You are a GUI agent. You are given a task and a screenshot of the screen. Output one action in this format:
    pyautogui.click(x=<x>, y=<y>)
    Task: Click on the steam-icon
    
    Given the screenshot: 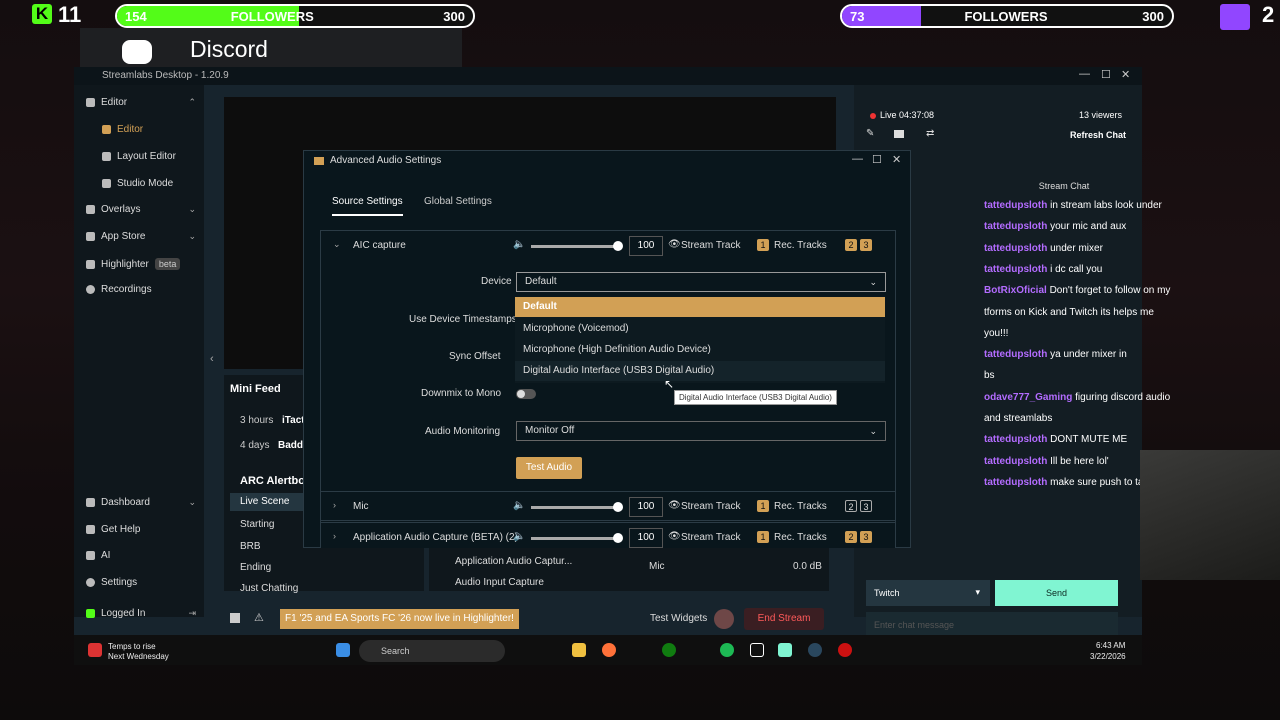 What is the action you would take?
    pyautogui.click(x=815, y=650)
    